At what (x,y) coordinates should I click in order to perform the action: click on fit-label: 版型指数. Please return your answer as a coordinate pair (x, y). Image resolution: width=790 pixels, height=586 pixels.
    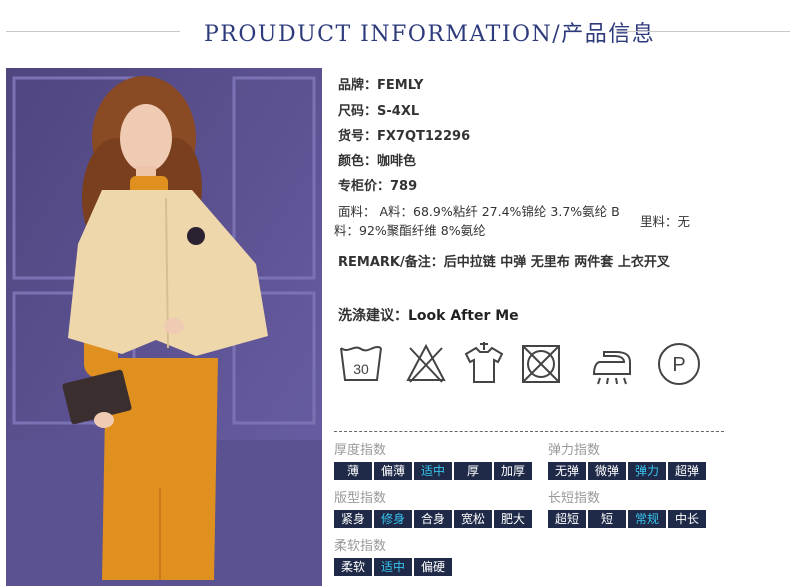
    Looking at the image, I should click on (360, 498).